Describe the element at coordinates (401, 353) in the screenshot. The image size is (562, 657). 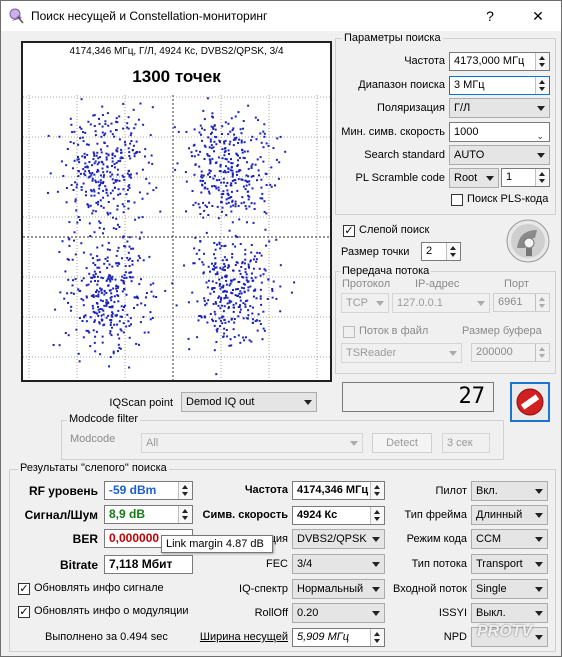
I see `format-select: TSReader` at that location.